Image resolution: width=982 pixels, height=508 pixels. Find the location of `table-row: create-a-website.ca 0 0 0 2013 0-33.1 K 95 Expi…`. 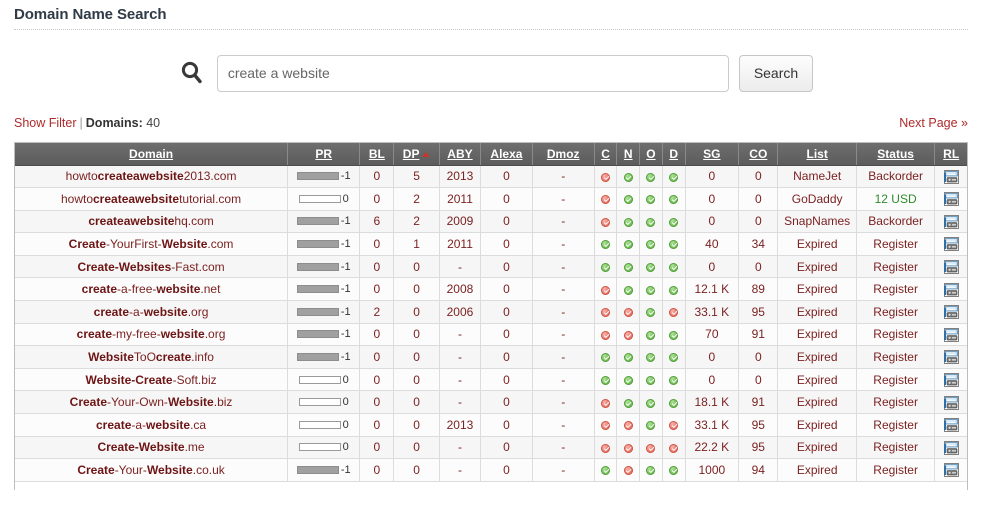

table-row: create-a-website.ca 0 0 0 2013 0-33.1 K 95 Expi… is located at coordinates (491, 425).